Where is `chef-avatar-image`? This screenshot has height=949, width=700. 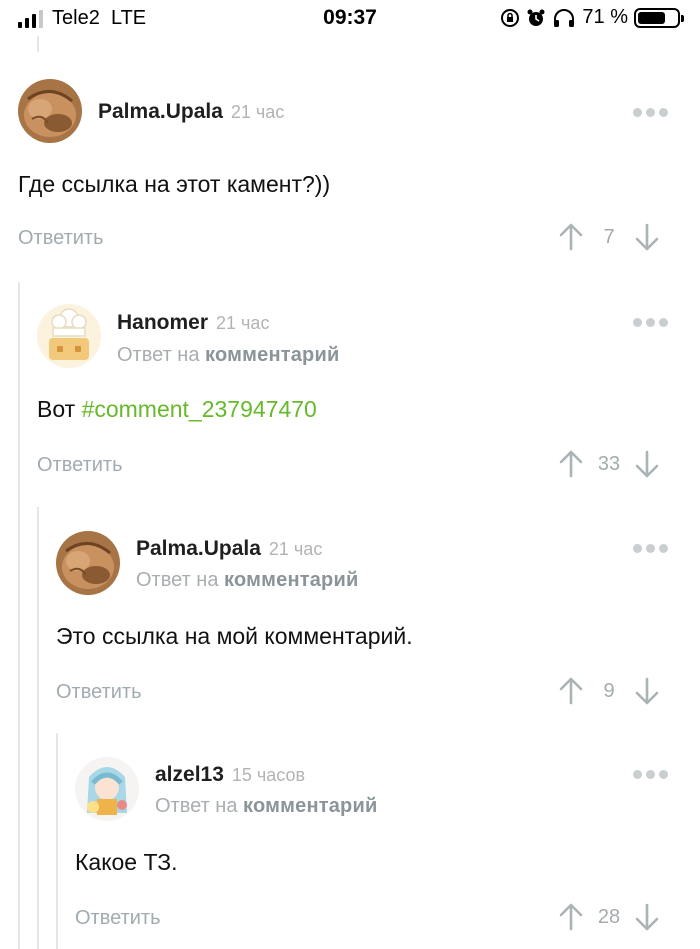
chef-avatar-image is located at coordinates (69, 336).